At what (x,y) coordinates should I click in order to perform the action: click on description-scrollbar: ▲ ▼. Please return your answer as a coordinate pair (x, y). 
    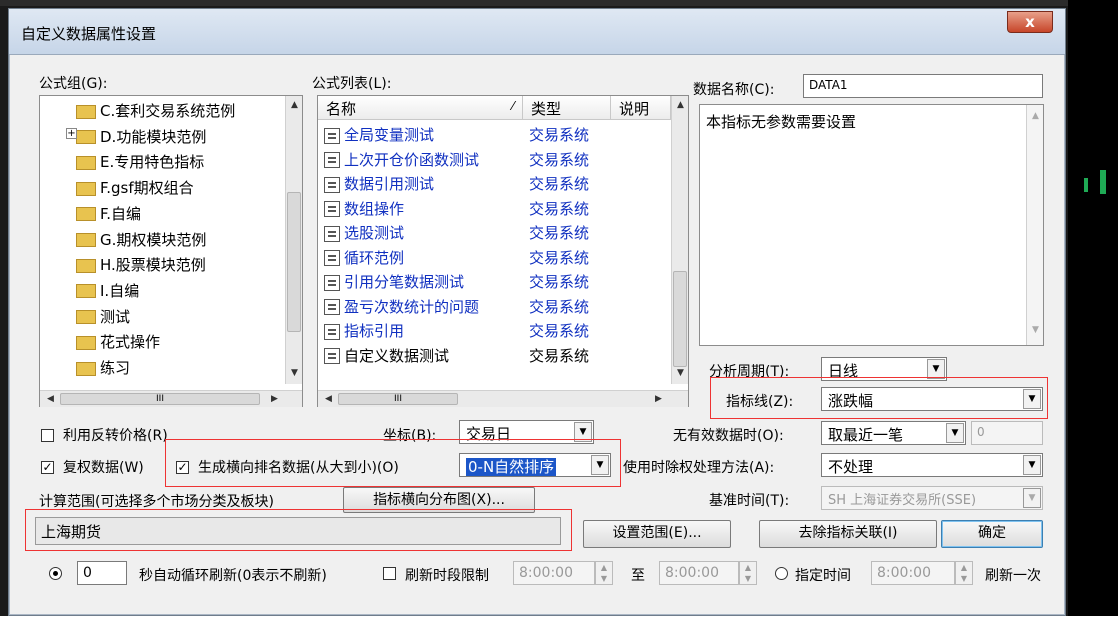
    Looking at the image, I should click on (1034, 225).